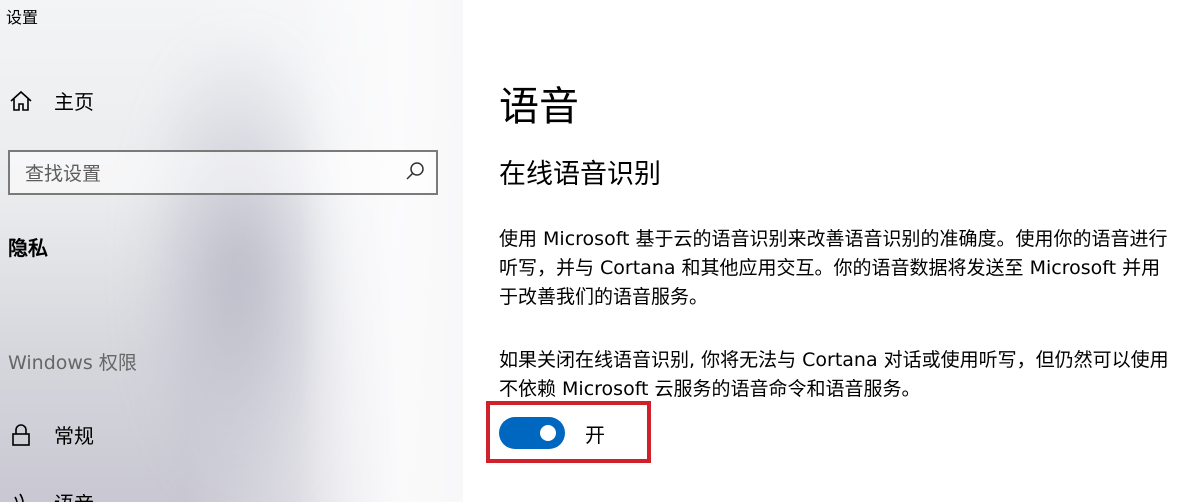 The image size is (1177, 502). I want to click on page-title: 语音, so click(539, 107).